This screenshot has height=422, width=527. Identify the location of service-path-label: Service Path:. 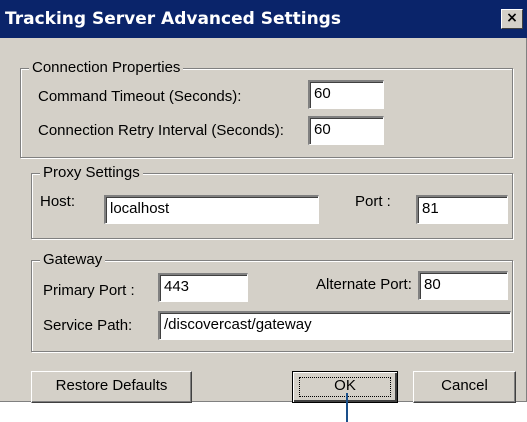
(88, 325).